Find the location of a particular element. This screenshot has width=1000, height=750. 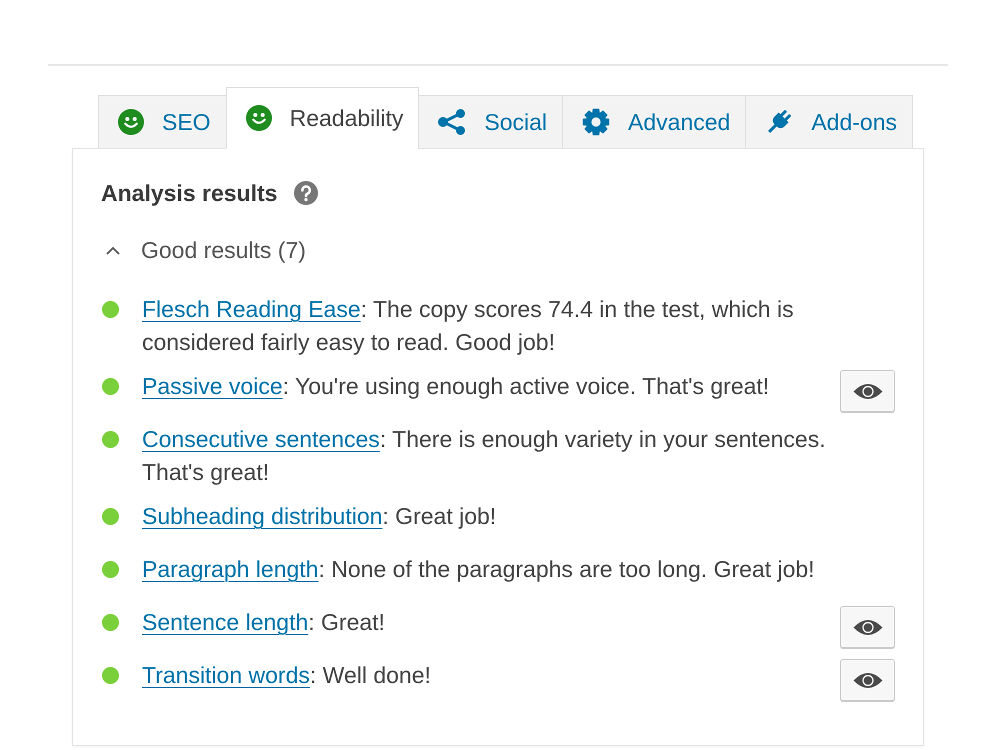

results-group-toggle: Good results (7) is located at coordinates (203, 250).